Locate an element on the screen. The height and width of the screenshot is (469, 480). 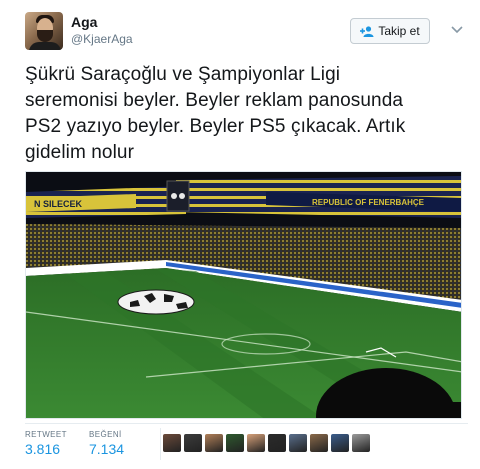
retweet-stat: RETWEET 3.816 is located at coordinates (46, 443).